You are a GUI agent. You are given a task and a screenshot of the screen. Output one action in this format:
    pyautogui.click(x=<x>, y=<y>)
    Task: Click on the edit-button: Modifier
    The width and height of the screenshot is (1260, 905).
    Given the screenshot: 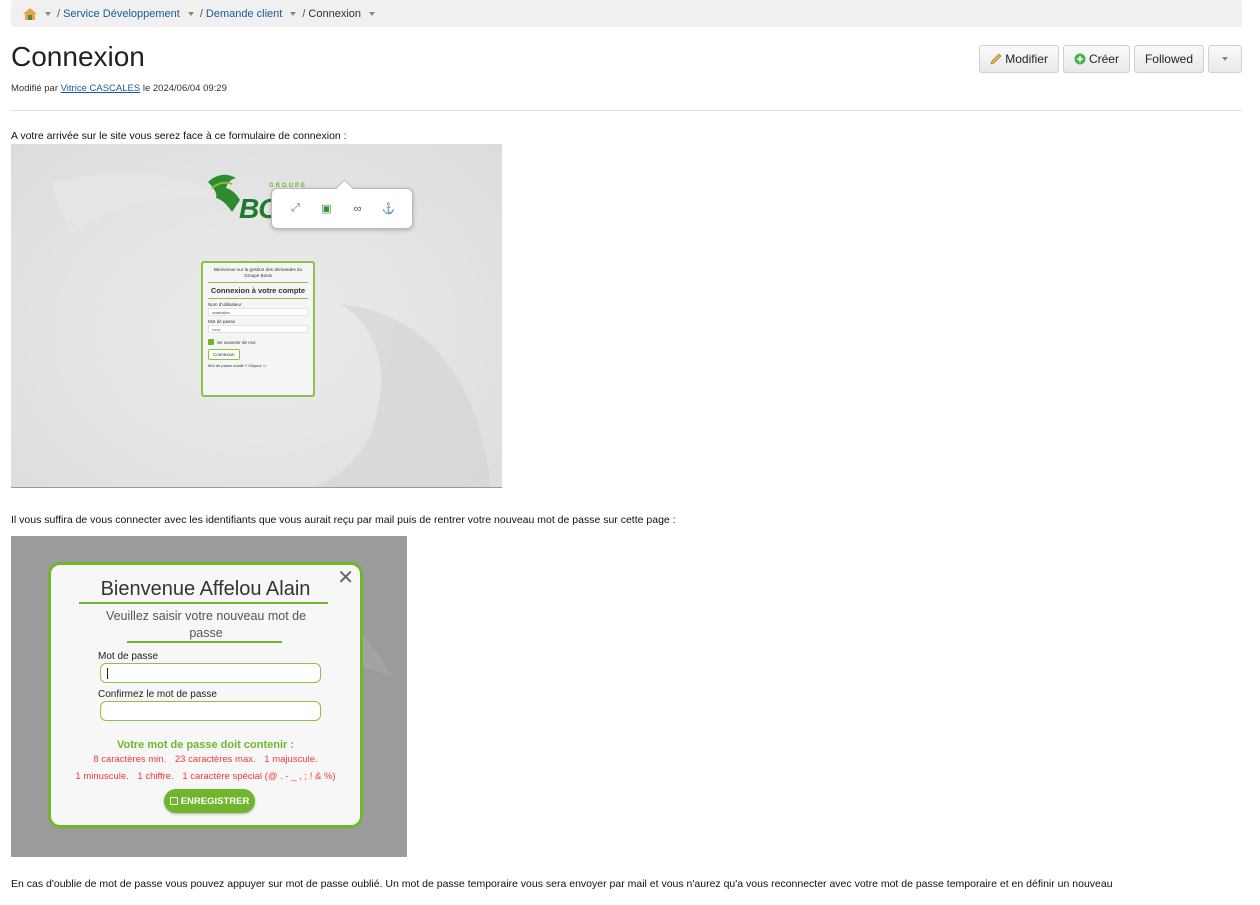 What is the action you would take?
    pyautogui.click(x=1019, y=59)
    